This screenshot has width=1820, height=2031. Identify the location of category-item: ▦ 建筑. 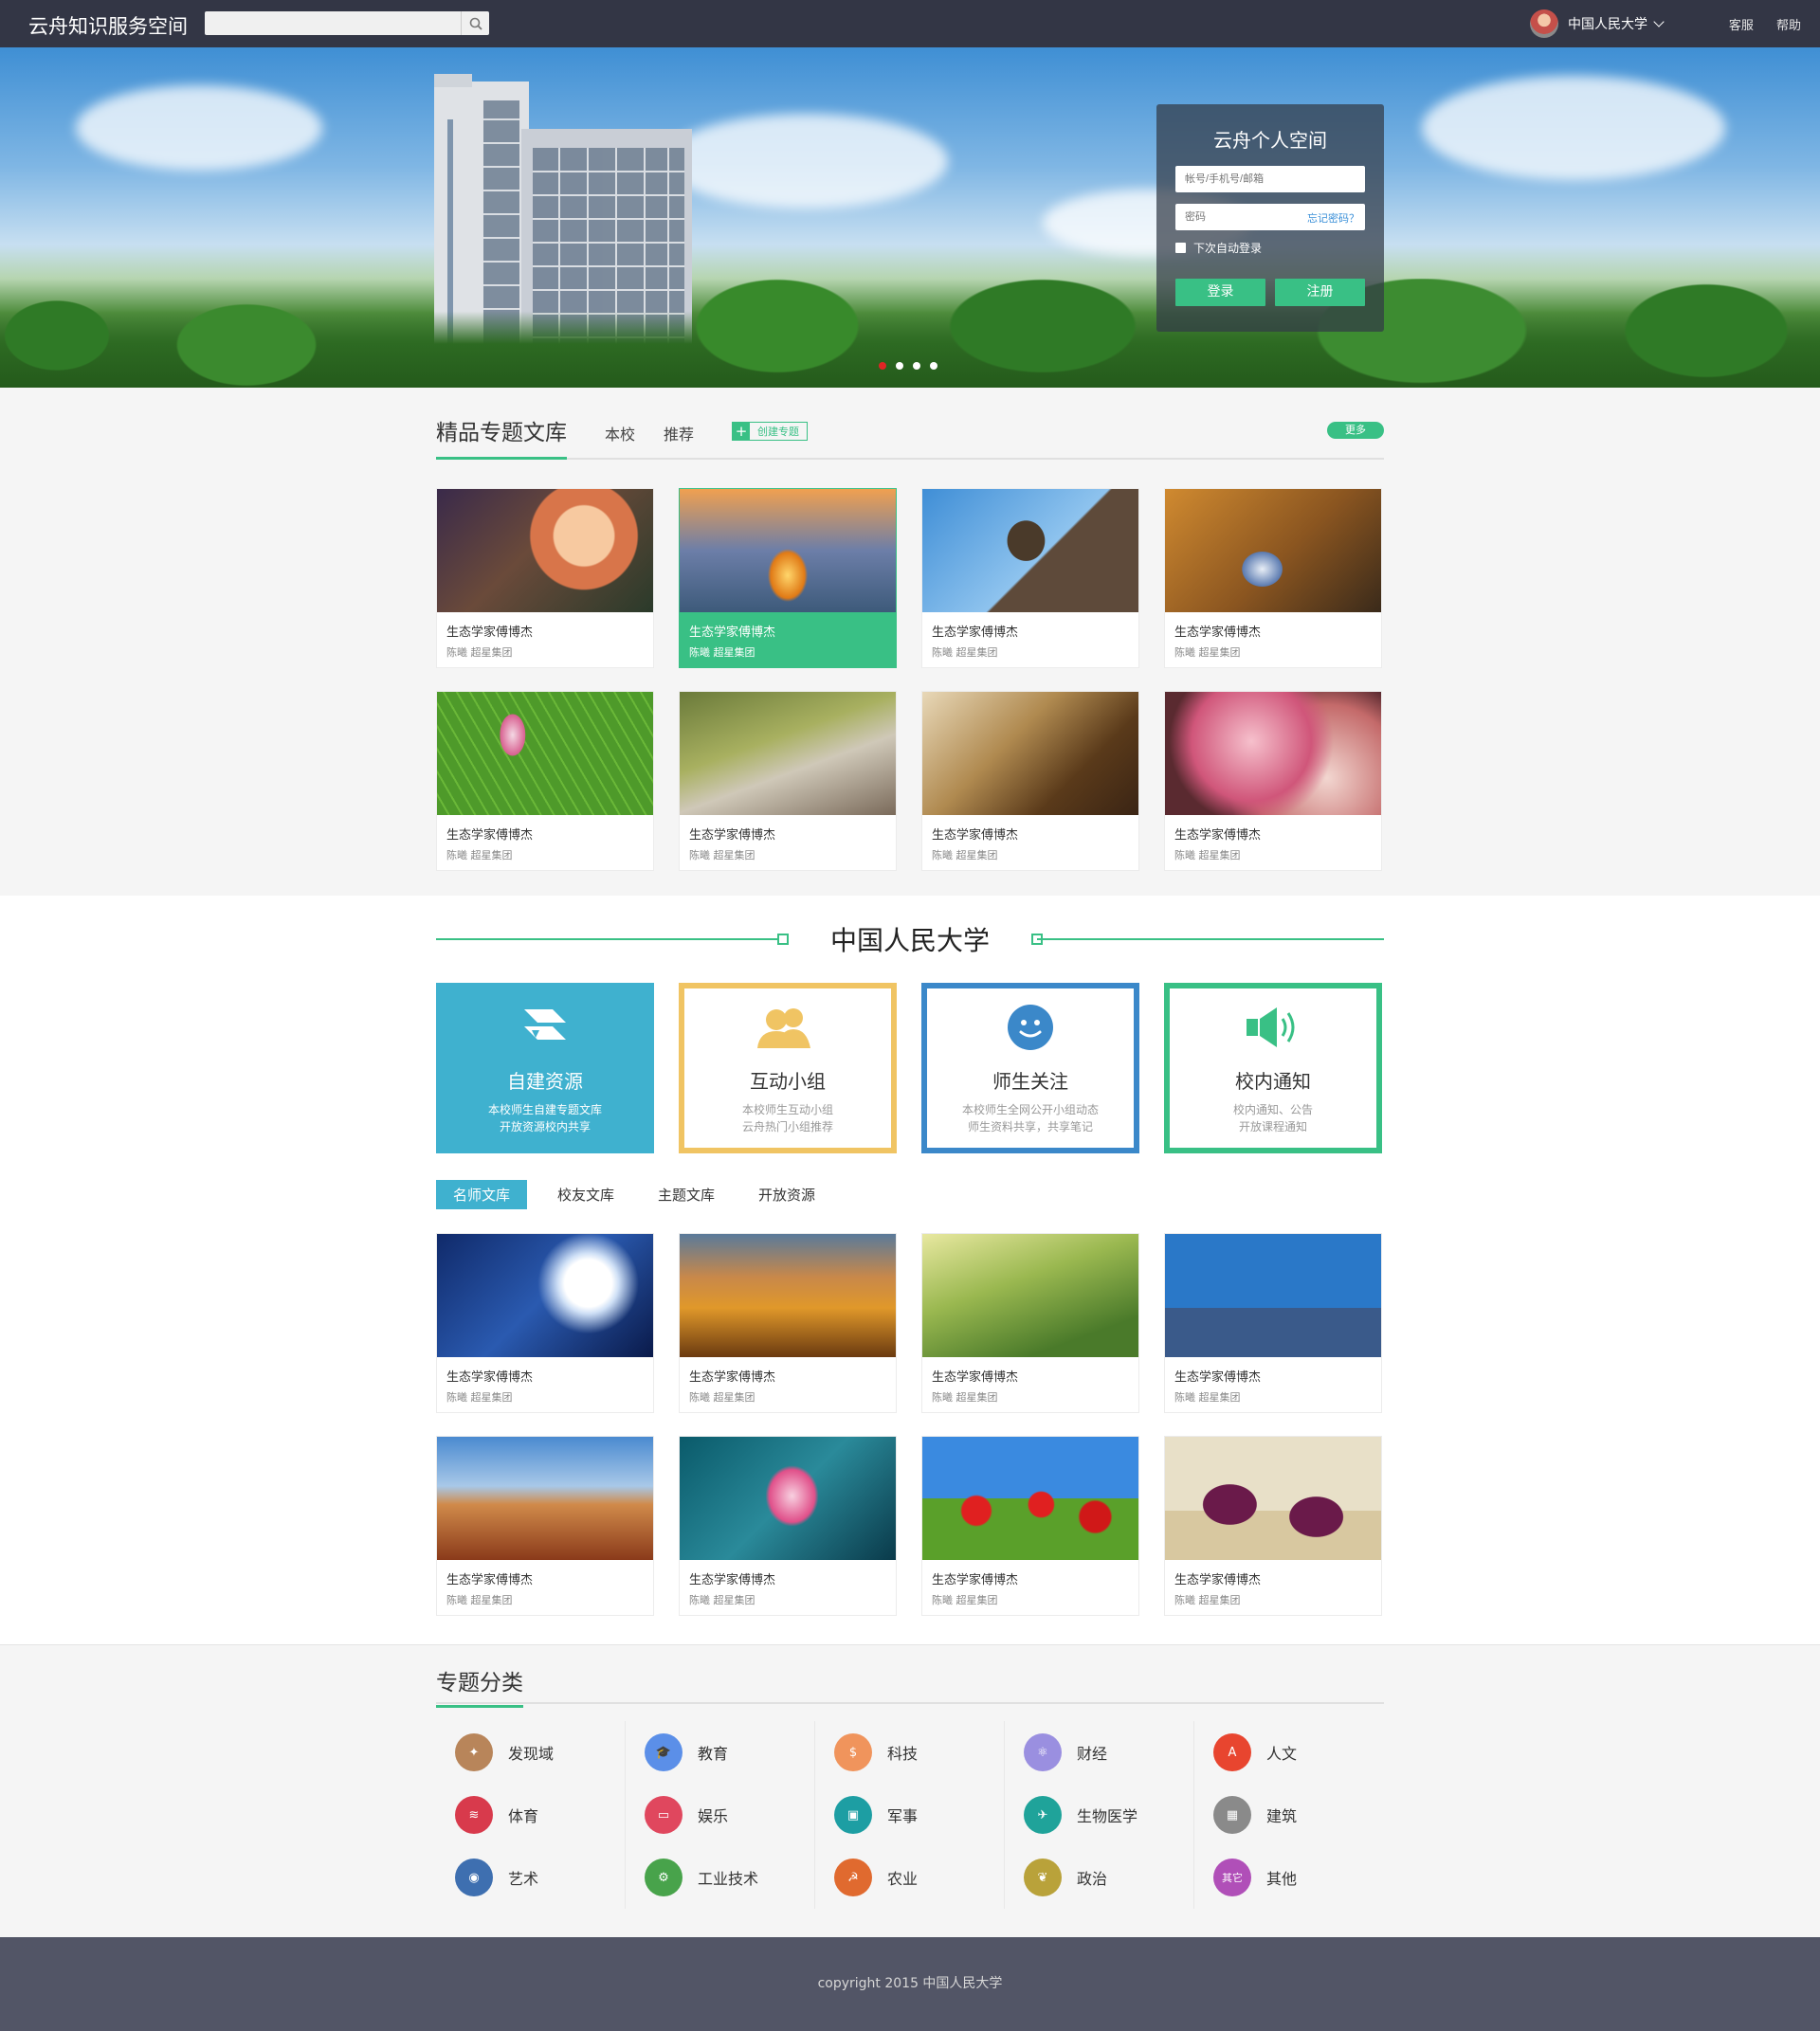
(1289, 1815).